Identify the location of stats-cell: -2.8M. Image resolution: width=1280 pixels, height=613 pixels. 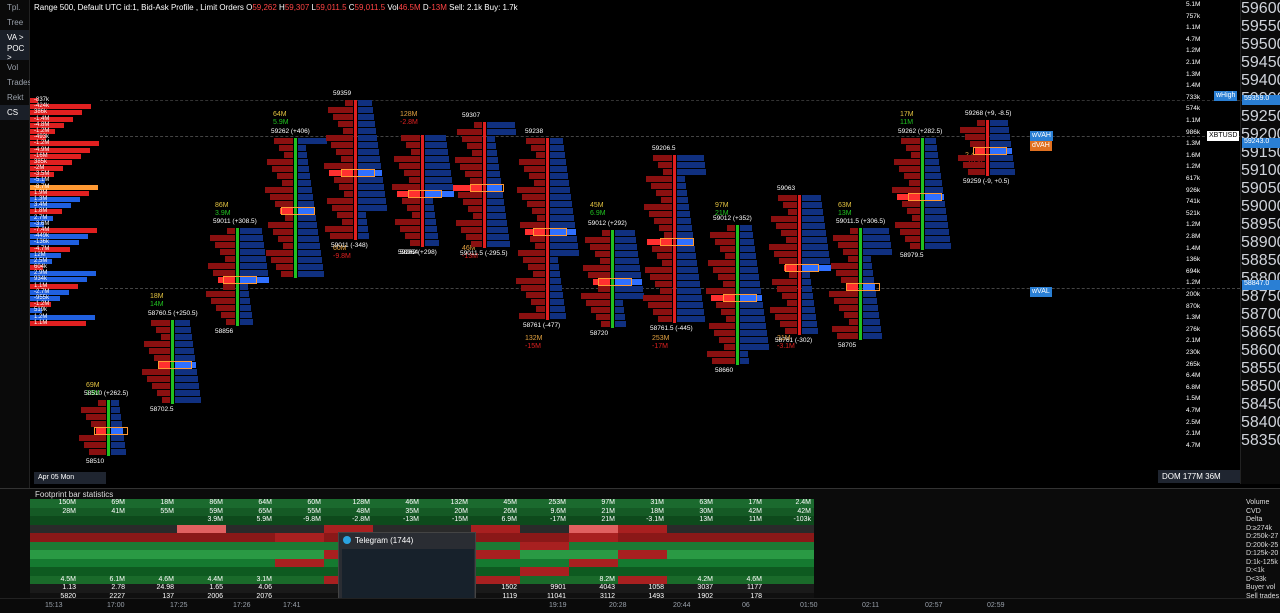
(348, 520).